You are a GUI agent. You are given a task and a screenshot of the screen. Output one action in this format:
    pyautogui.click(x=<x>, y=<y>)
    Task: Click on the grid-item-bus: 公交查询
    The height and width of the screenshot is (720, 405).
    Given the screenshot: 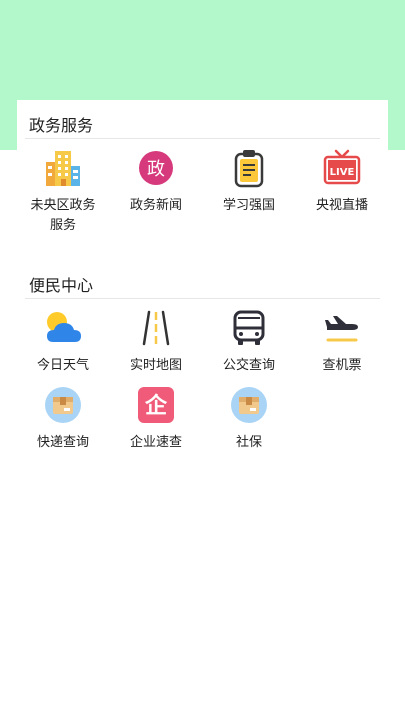 What is the action you would take?
    pyautogui.click(x=249, y=342)
    